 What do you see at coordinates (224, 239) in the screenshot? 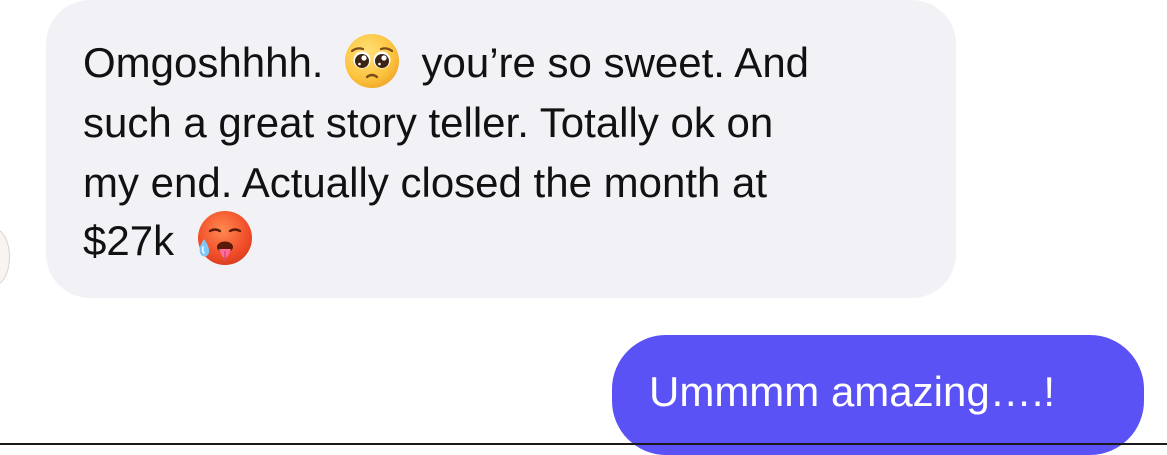
I see `hot-face-emoji-icon` at bounding box center [224, 239].